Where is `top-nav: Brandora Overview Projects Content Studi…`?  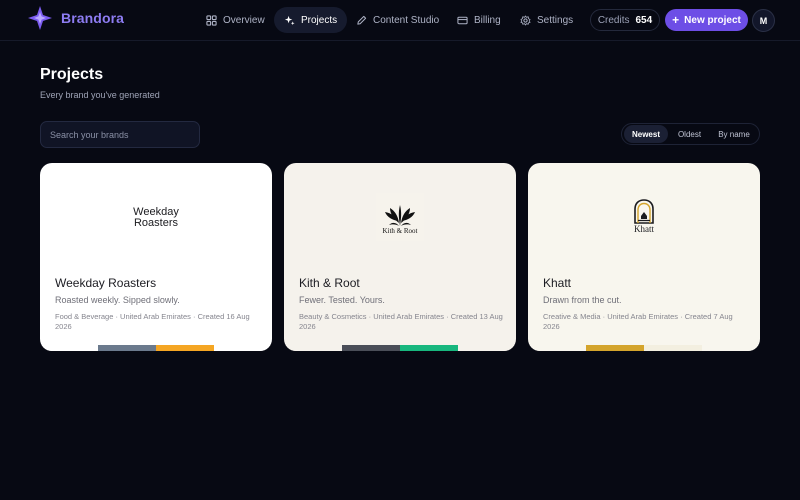
top-nav: Brandora Overview Projects Content Studi… is located at coordinates (400, 20).